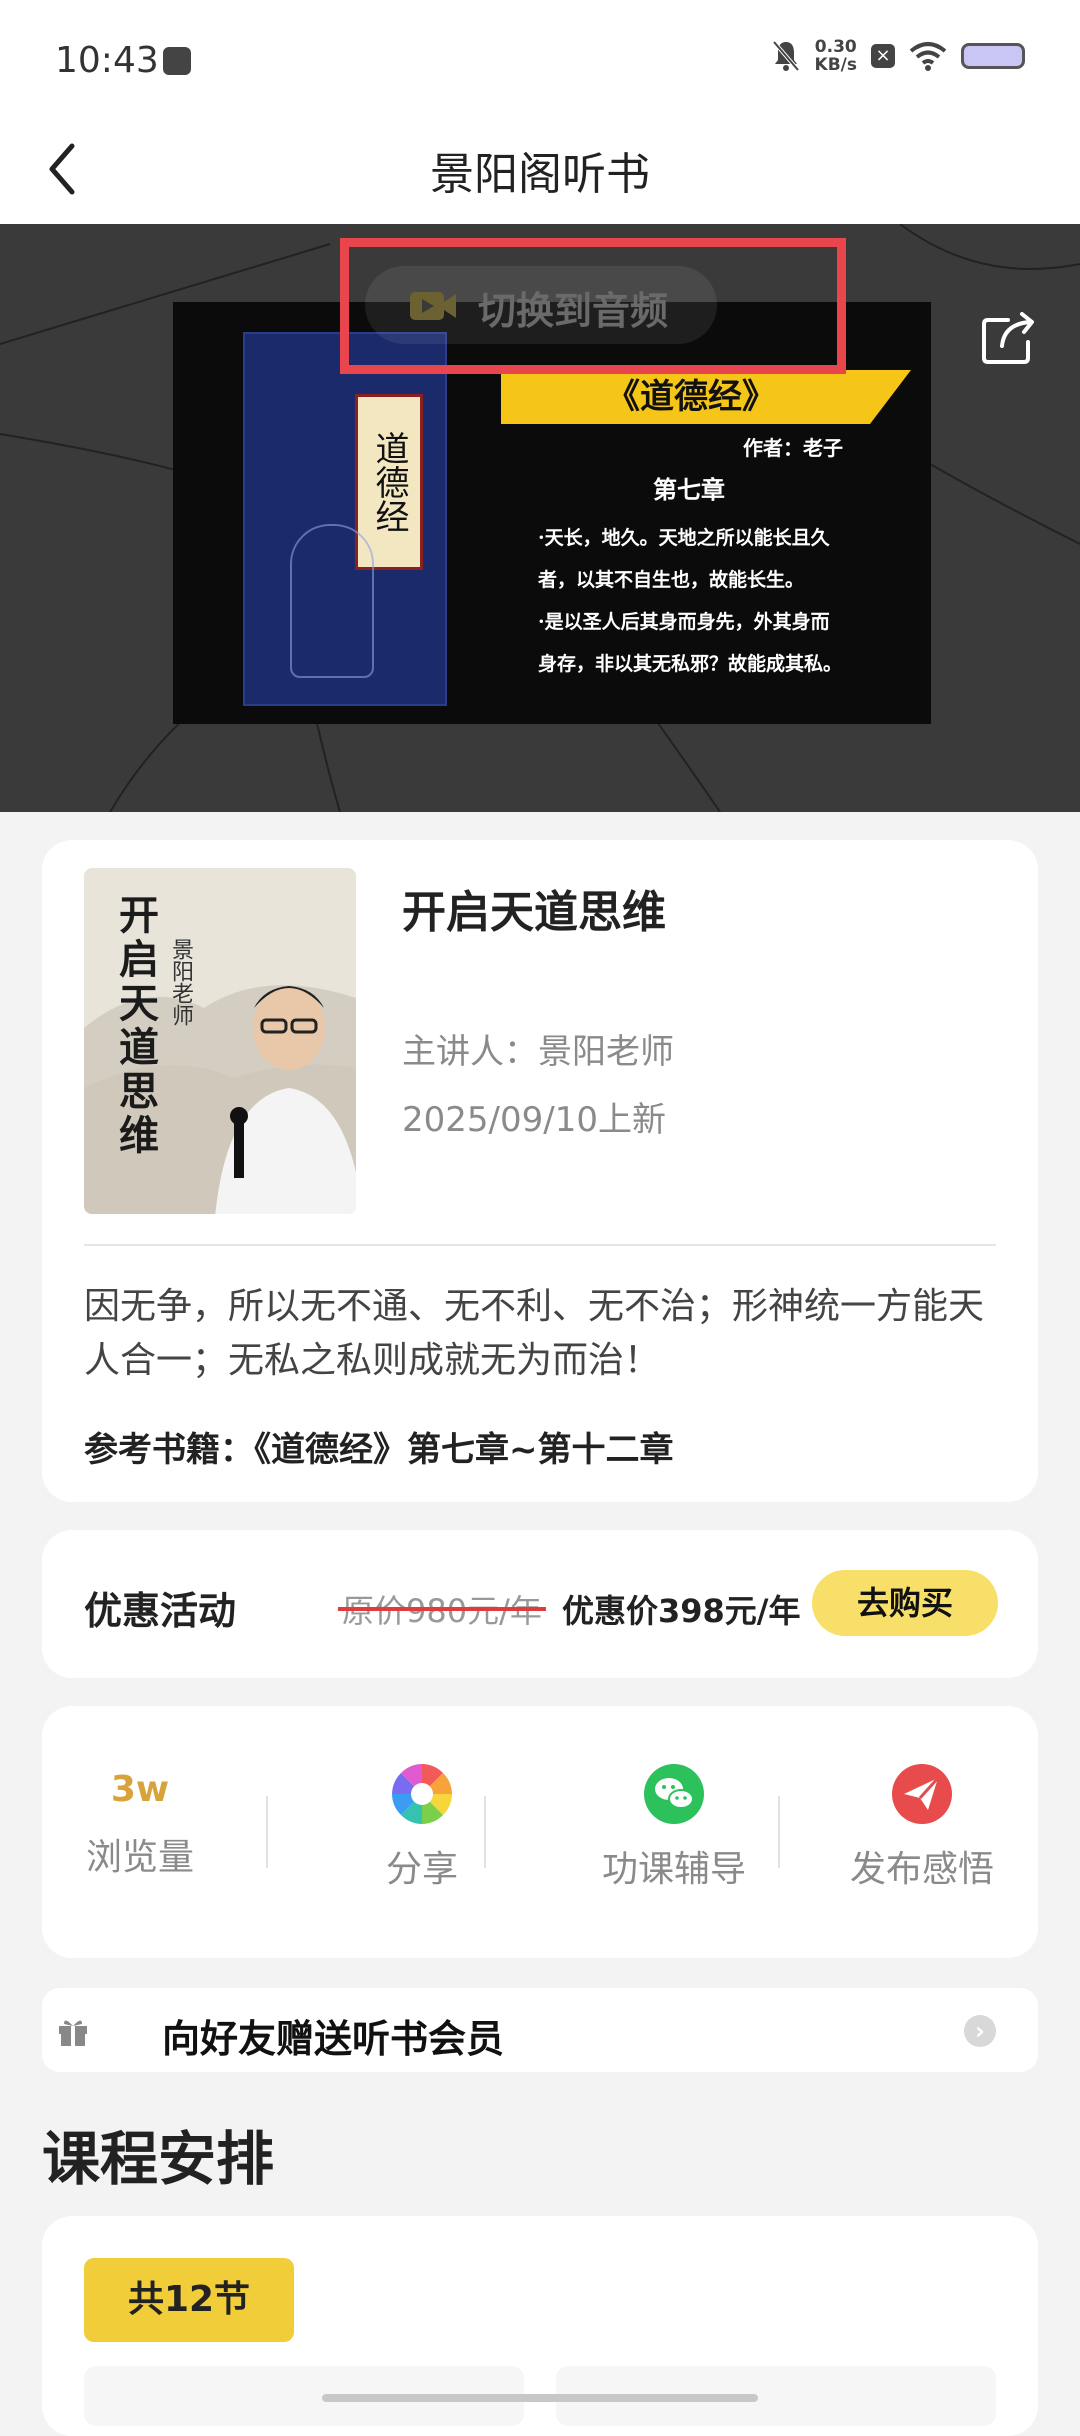  I want to click on reference-books: 参考书籍：《道德经》第七章~第十二章, so click(379, 1450).